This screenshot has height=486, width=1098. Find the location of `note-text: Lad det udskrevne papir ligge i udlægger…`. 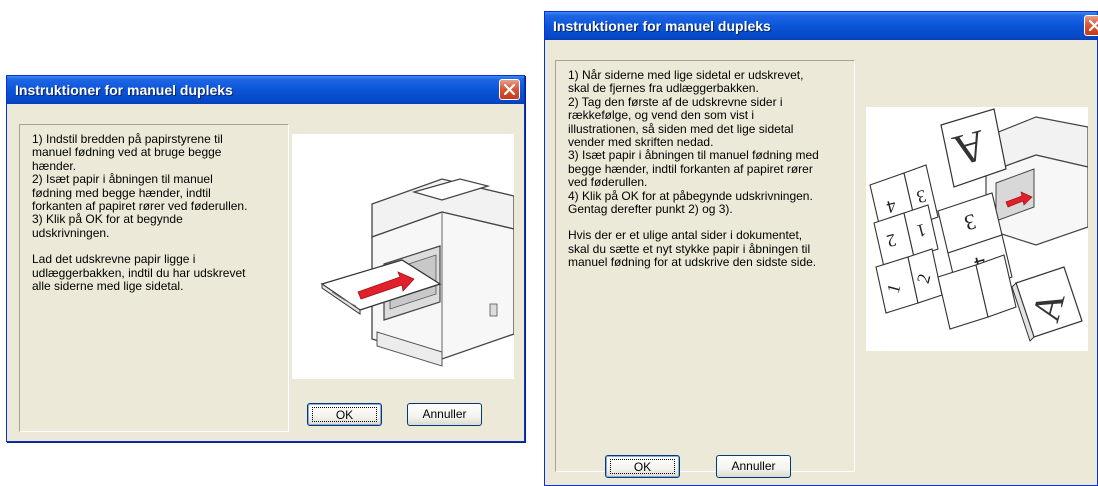

note-text: Lad det udskrevne papir ligge i udlægger… is located at coordinates (139, 273).